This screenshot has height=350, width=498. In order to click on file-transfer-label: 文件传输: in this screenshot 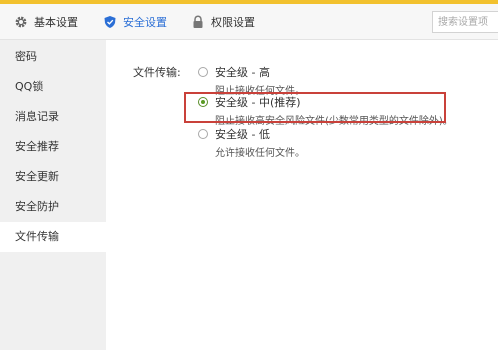, I will do `click(157, 72)`.